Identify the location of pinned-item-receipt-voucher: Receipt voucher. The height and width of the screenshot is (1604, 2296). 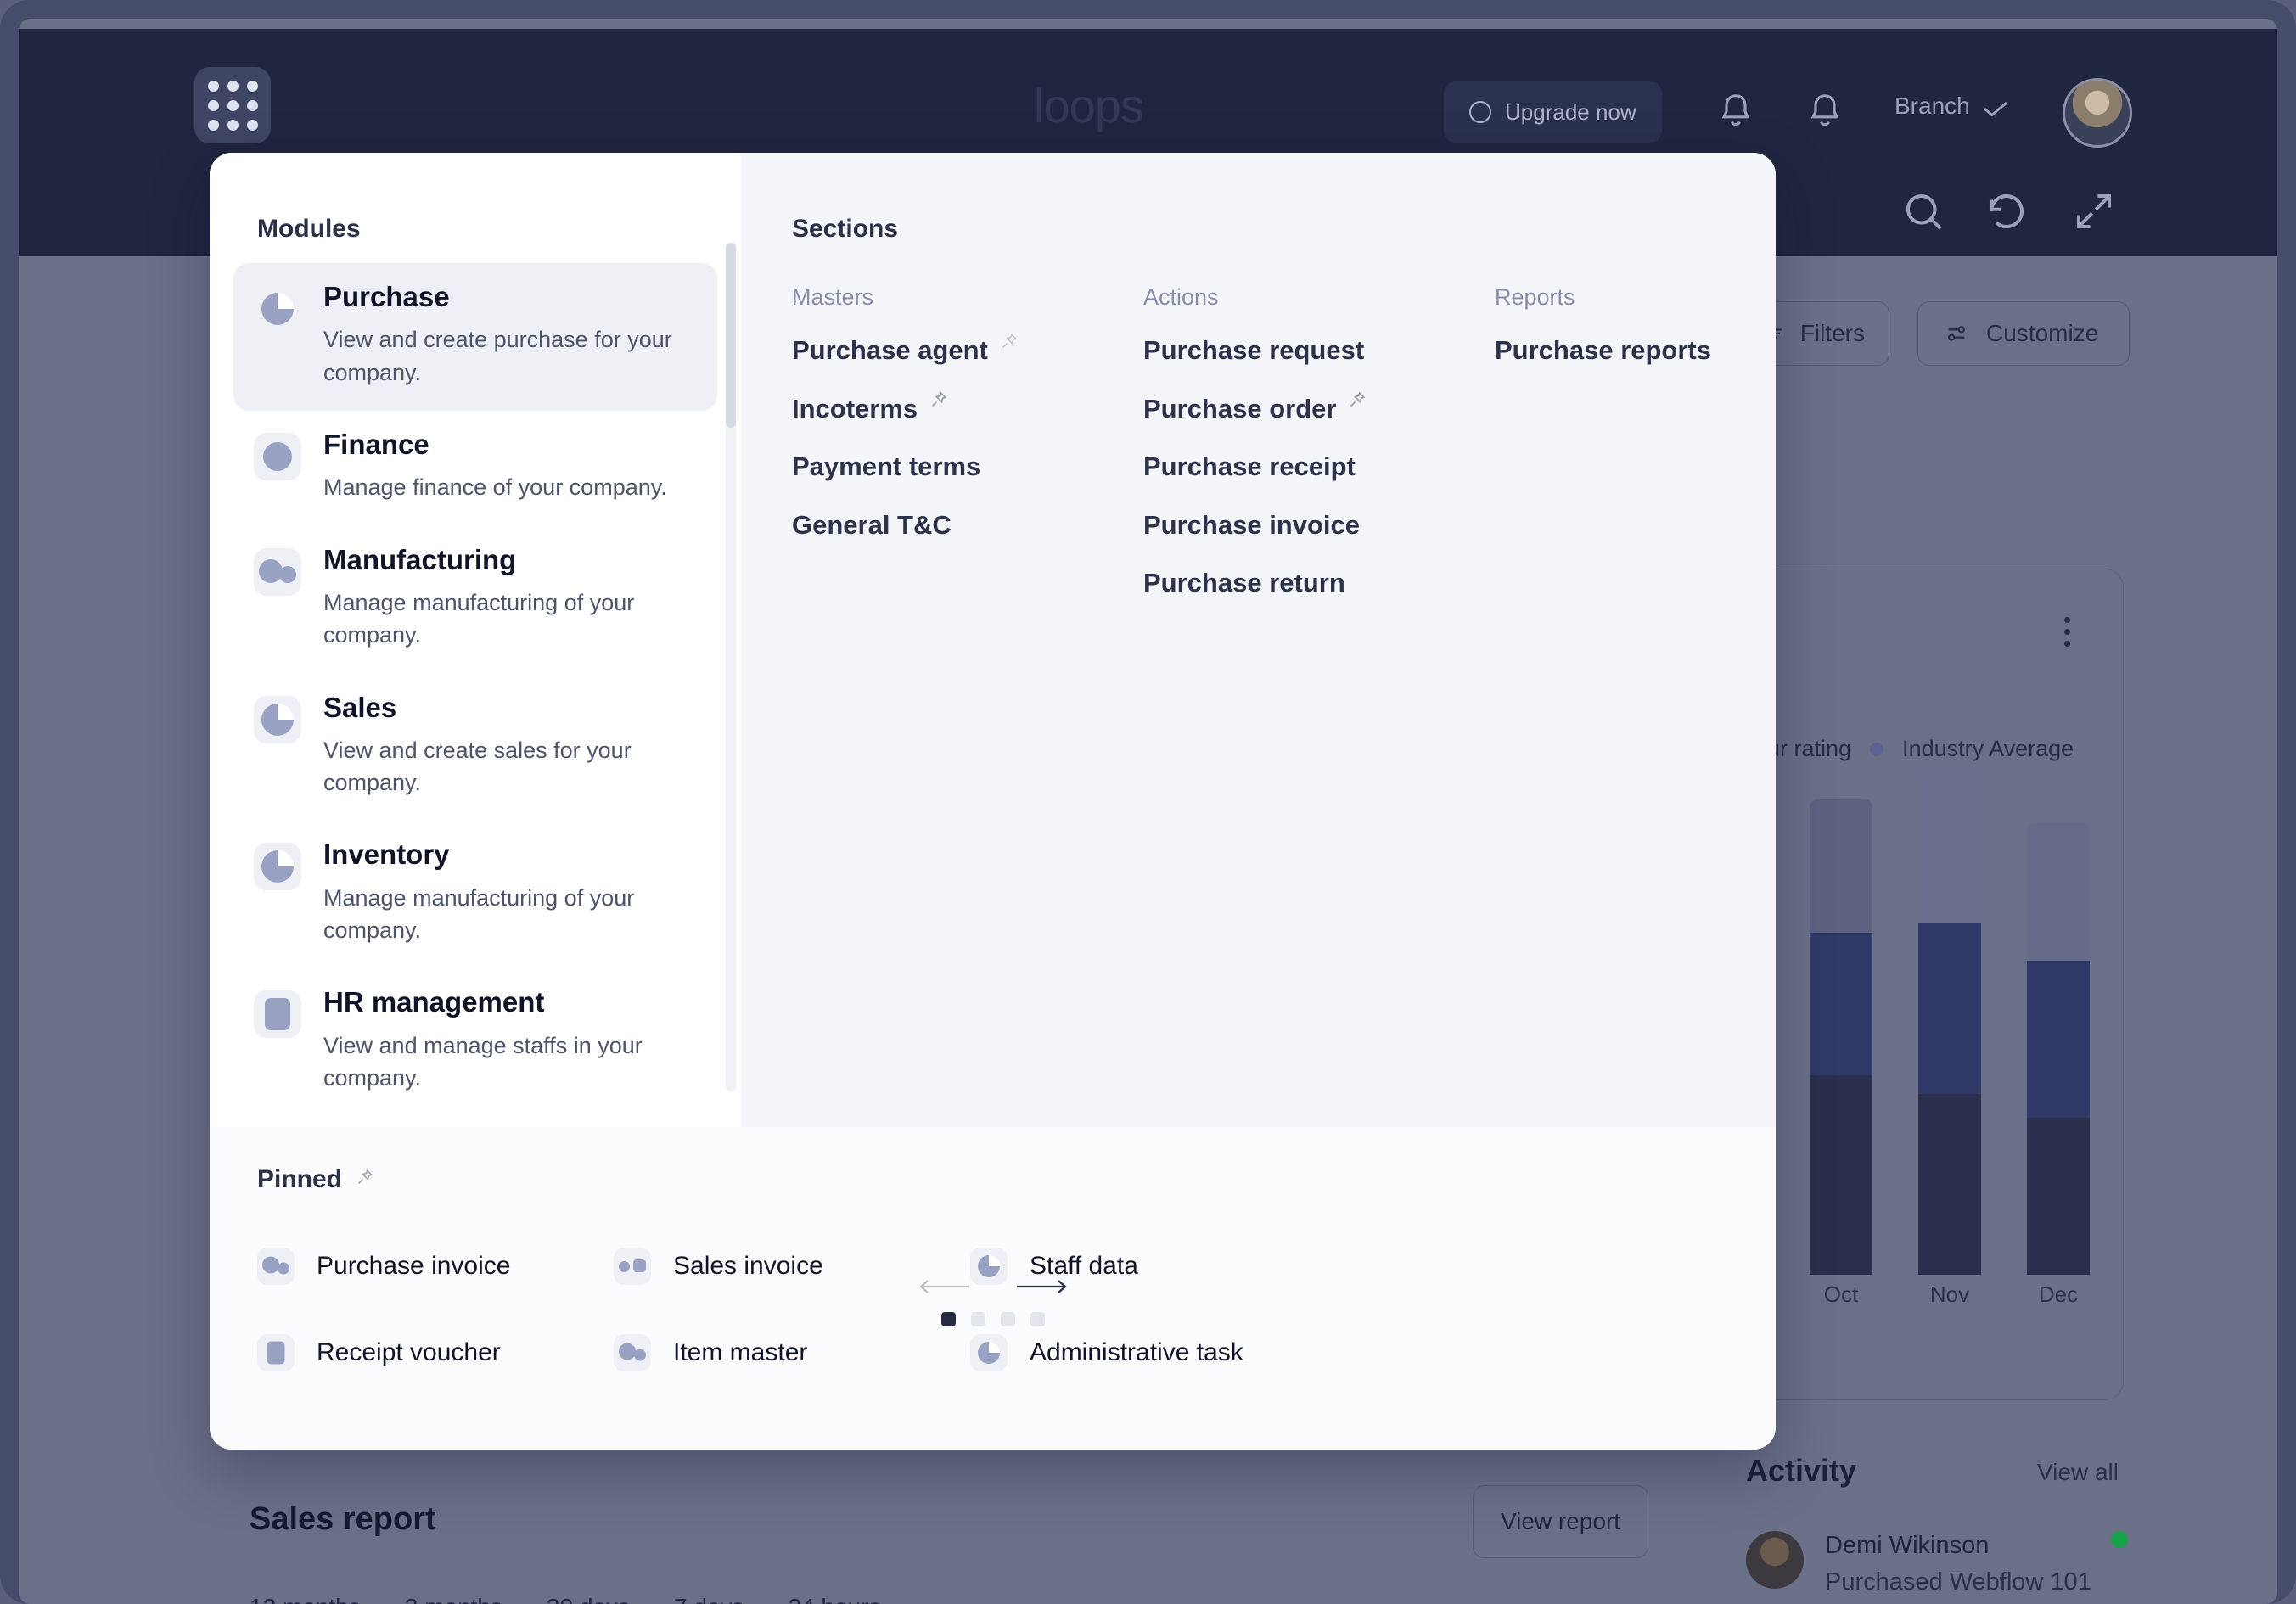
(422, 1352).